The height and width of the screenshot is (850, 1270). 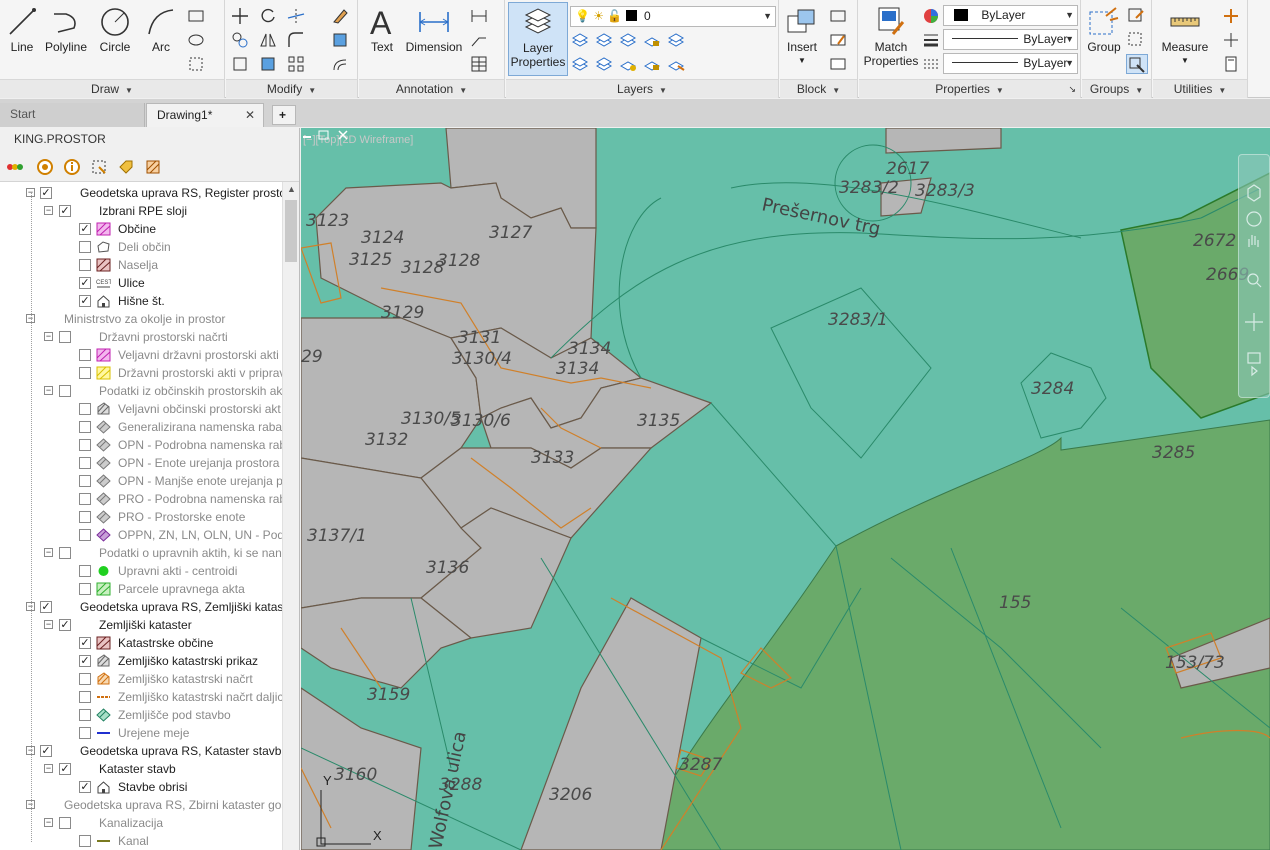 I want to click on navigation-bar, so click(x=1254, y=276).